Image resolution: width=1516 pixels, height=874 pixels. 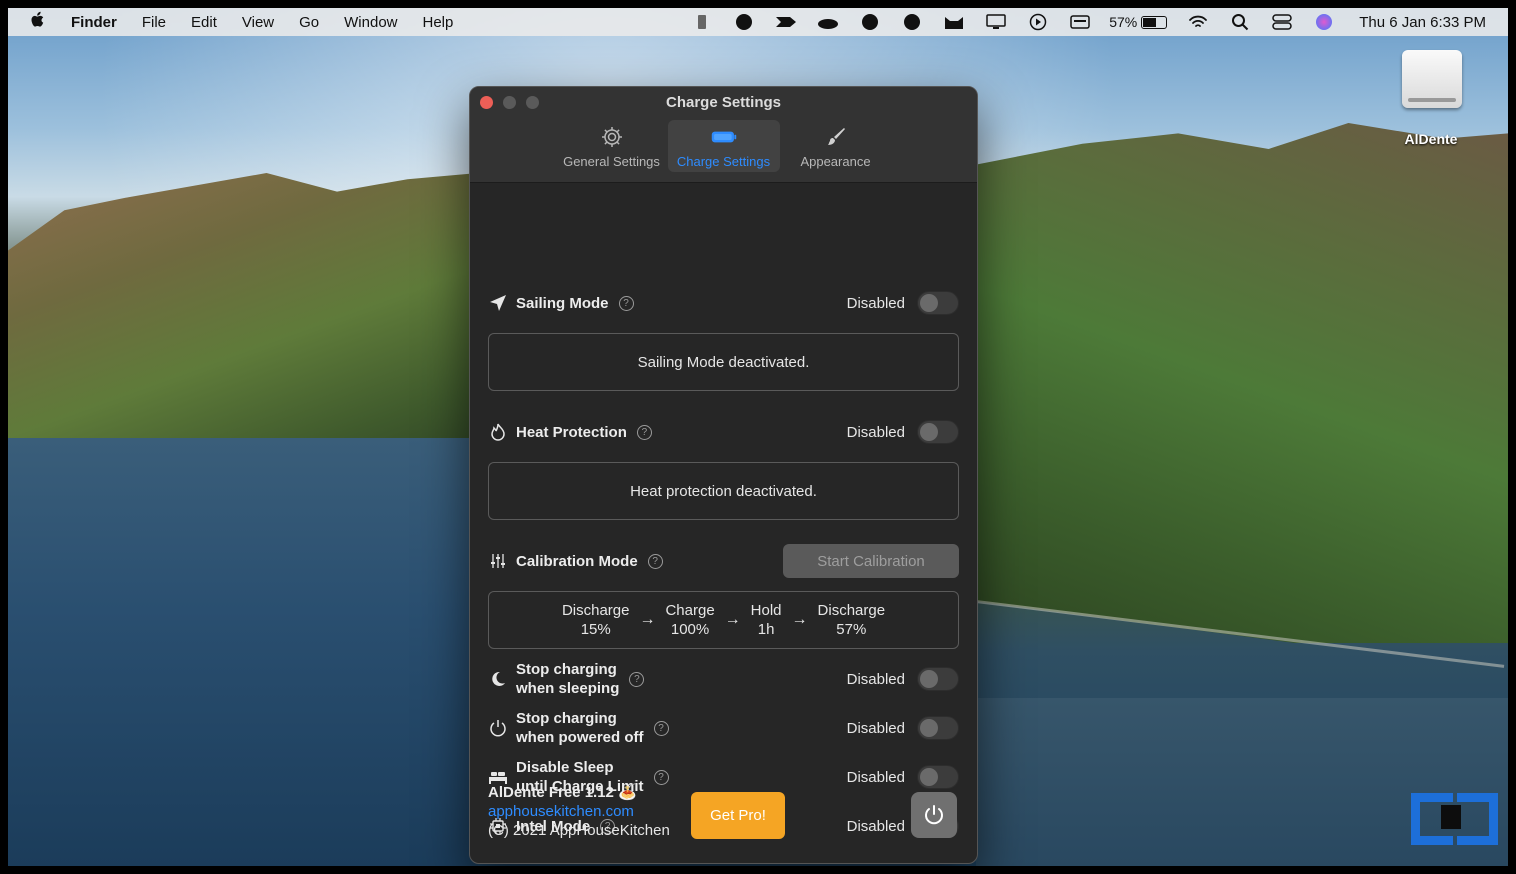 I want to click on menu-go: Go, so click(x=309, y=22).